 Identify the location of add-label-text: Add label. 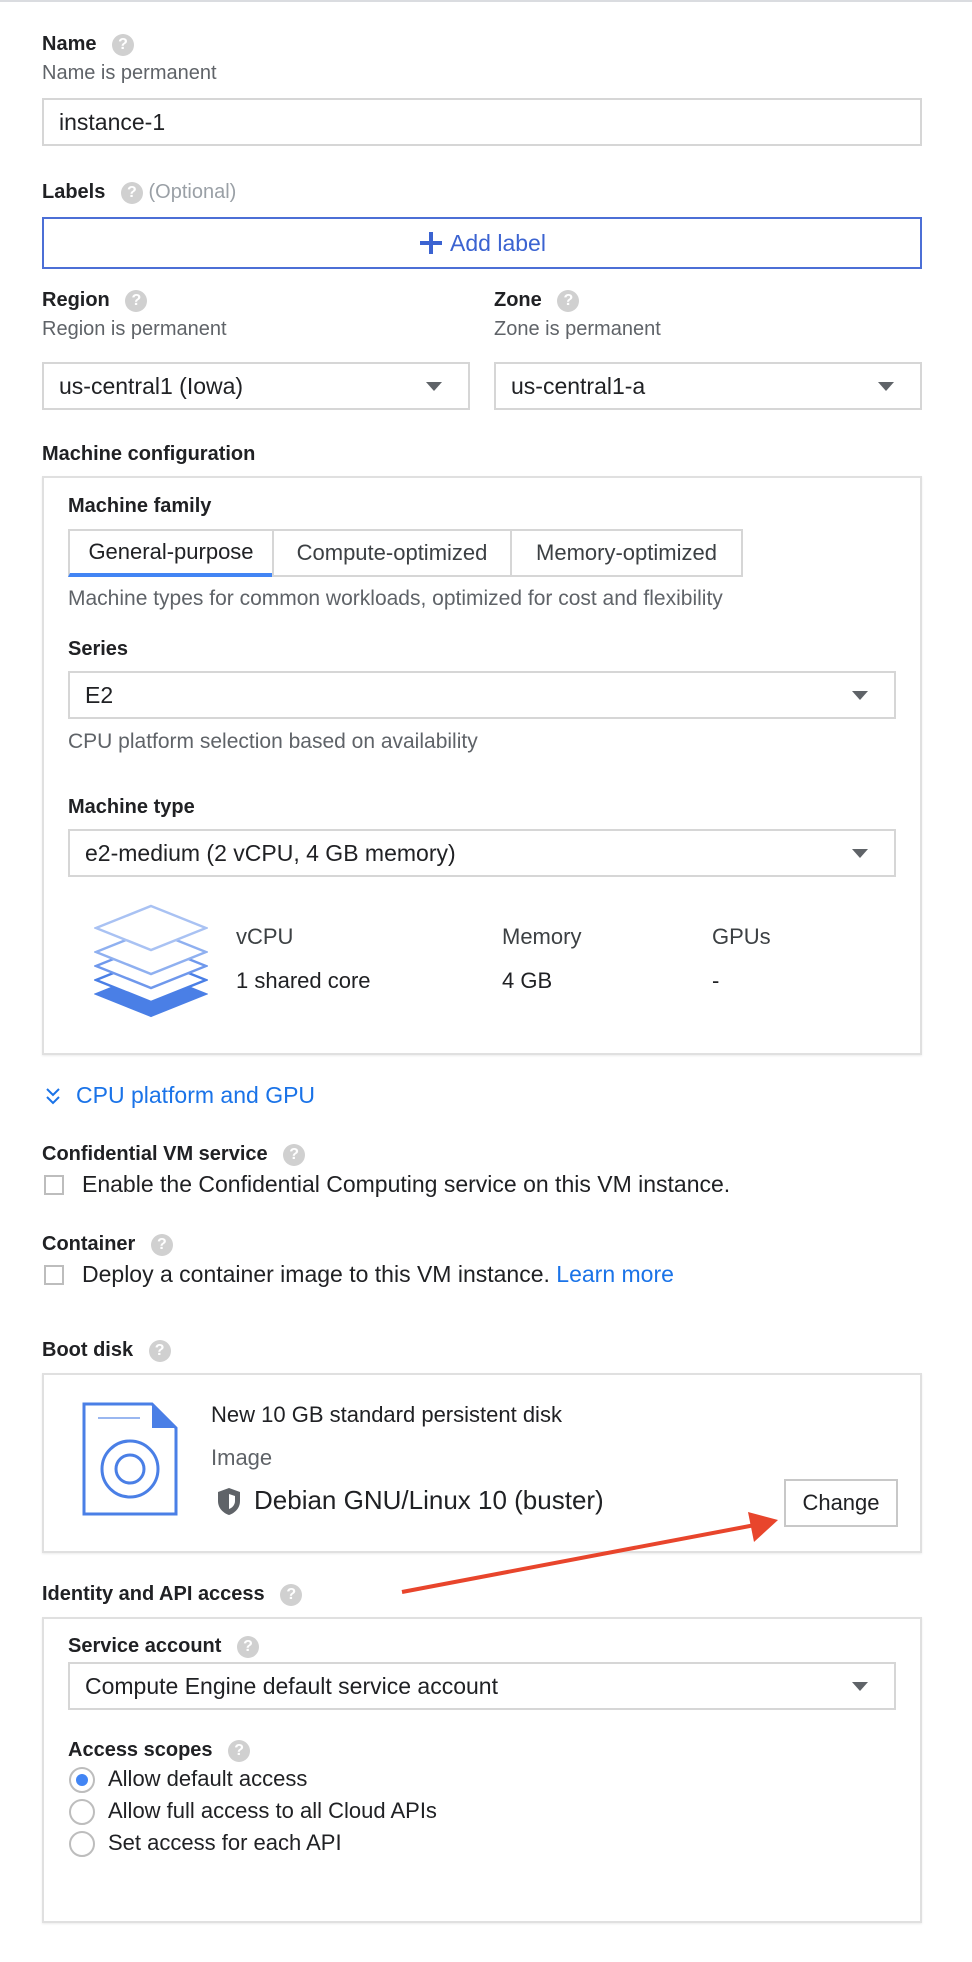
(498, 242).